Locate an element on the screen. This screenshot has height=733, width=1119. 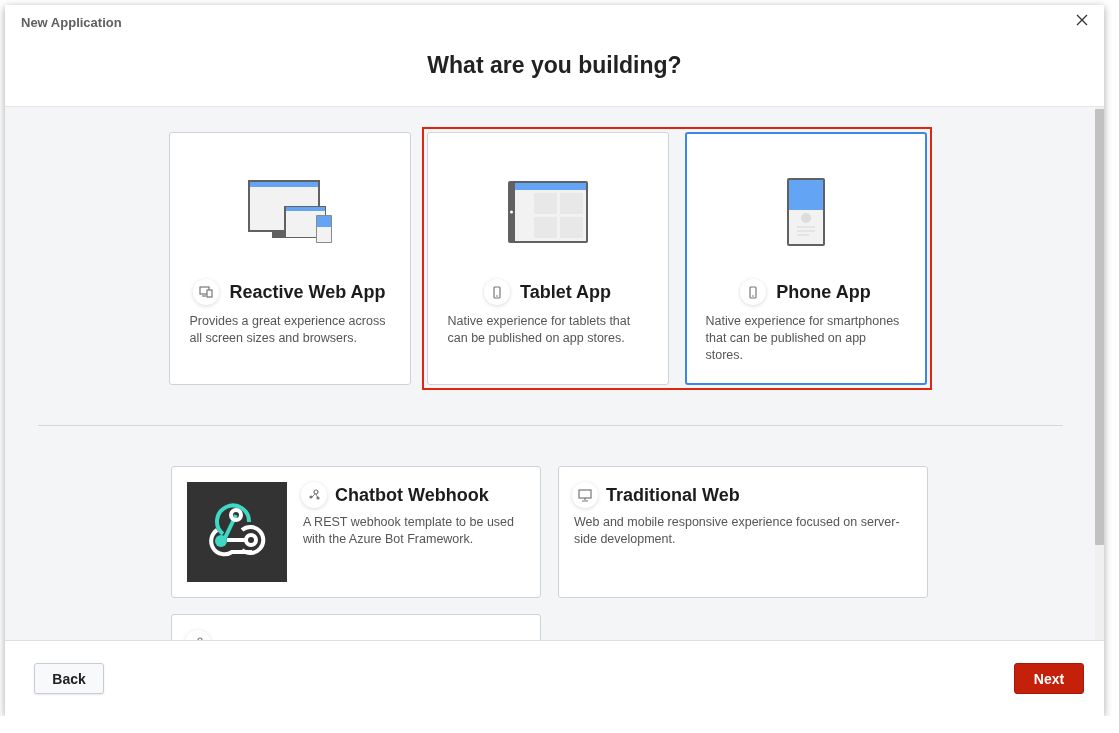
app-type-card: Tablet App Native experience for tablets that can be published on app stores. is located at coordinates (547, 258).